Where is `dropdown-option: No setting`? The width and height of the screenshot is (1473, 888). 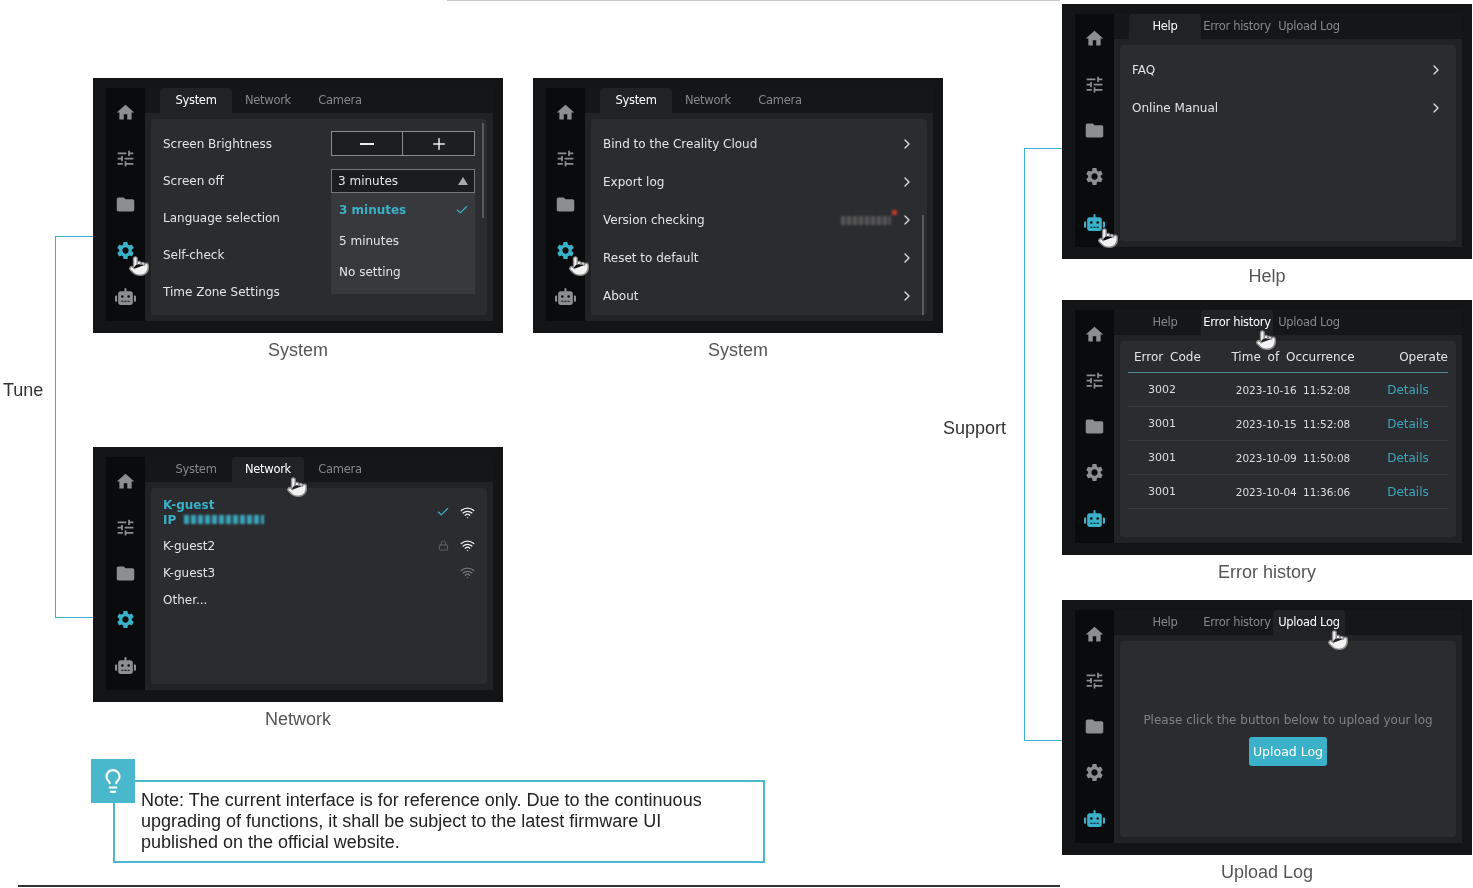 dropdown-option: No setting is located at coordinates (403, 272).